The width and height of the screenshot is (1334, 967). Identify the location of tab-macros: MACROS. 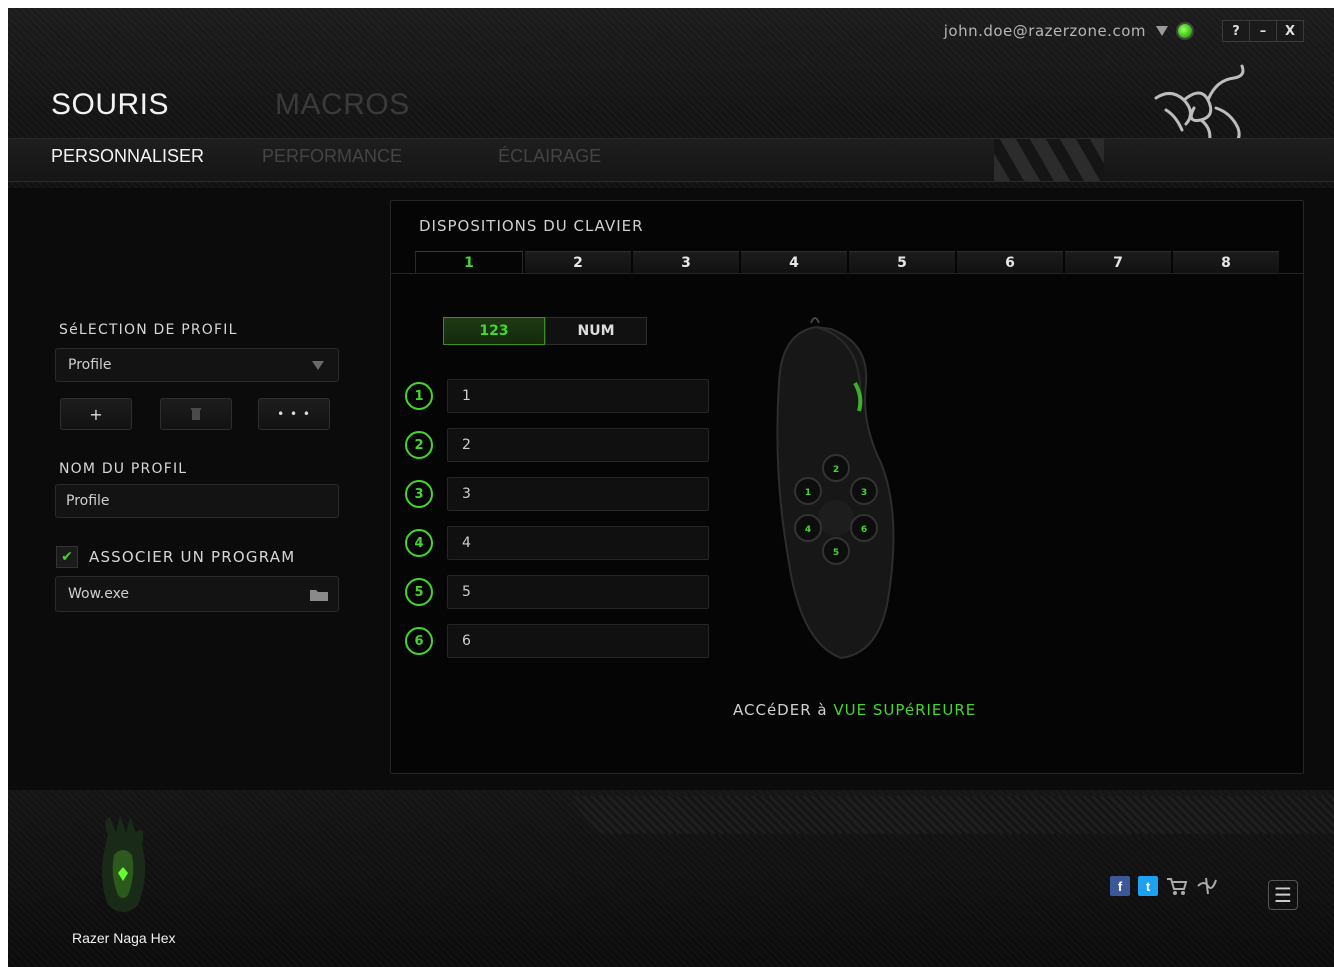
(342, 105).